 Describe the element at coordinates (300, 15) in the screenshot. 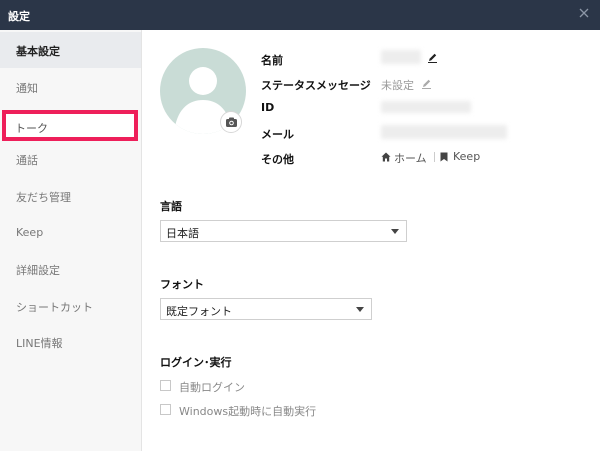

I see `title-bar: 設定` at that location.